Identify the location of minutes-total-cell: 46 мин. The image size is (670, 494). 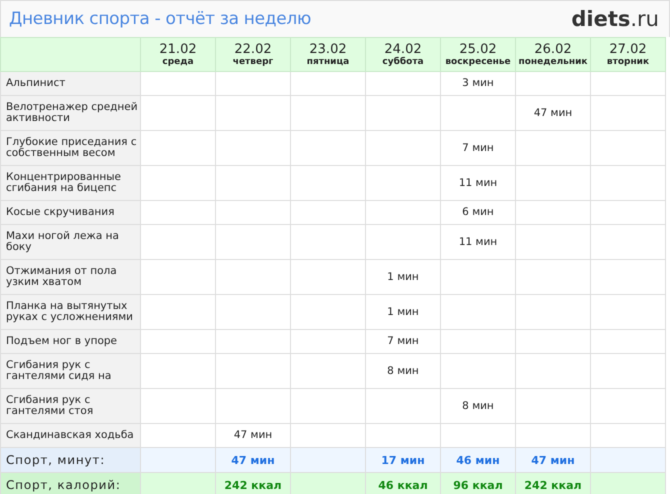
(478, 460).